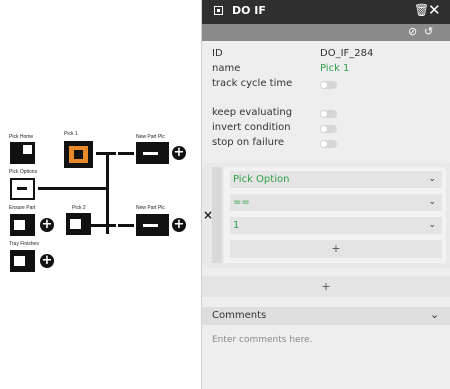 The image size is (450, 389). Describe the element at coordinates (150, 137) in the screenshot. I see `node-label-new-part-plc: New Part Plc` at that location.